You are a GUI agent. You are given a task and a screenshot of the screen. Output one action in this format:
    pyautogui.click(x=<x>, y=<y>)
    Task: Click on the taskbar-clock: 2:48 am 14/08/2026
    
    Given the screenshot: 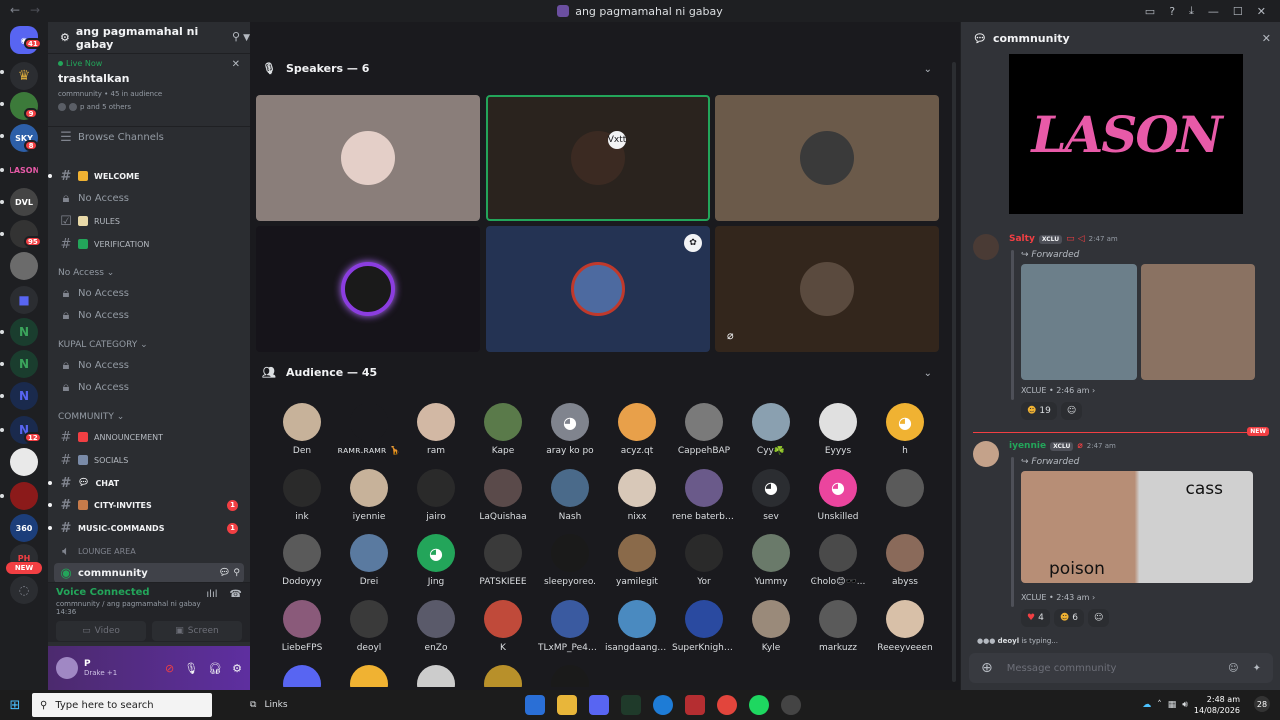 What is the action you would take?
    pyautogui.click(x=1217, y=705)
    